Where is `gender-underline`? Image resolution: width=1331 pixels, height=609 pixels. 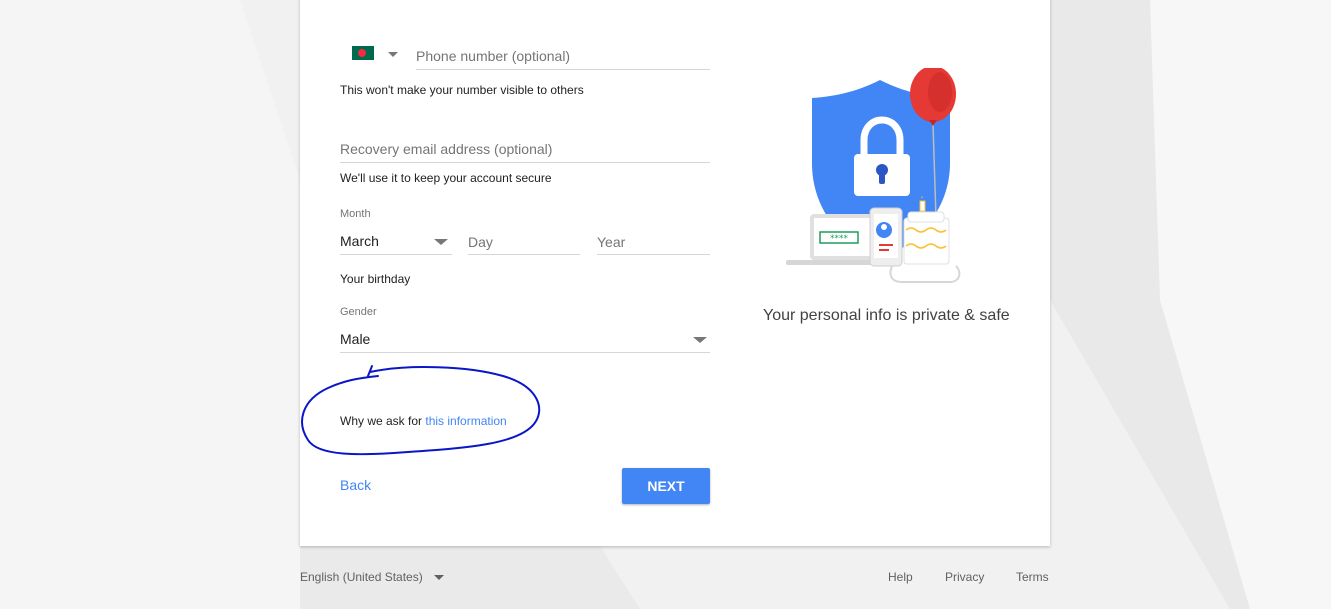
gender-underline is located at coordinates (525, 352).